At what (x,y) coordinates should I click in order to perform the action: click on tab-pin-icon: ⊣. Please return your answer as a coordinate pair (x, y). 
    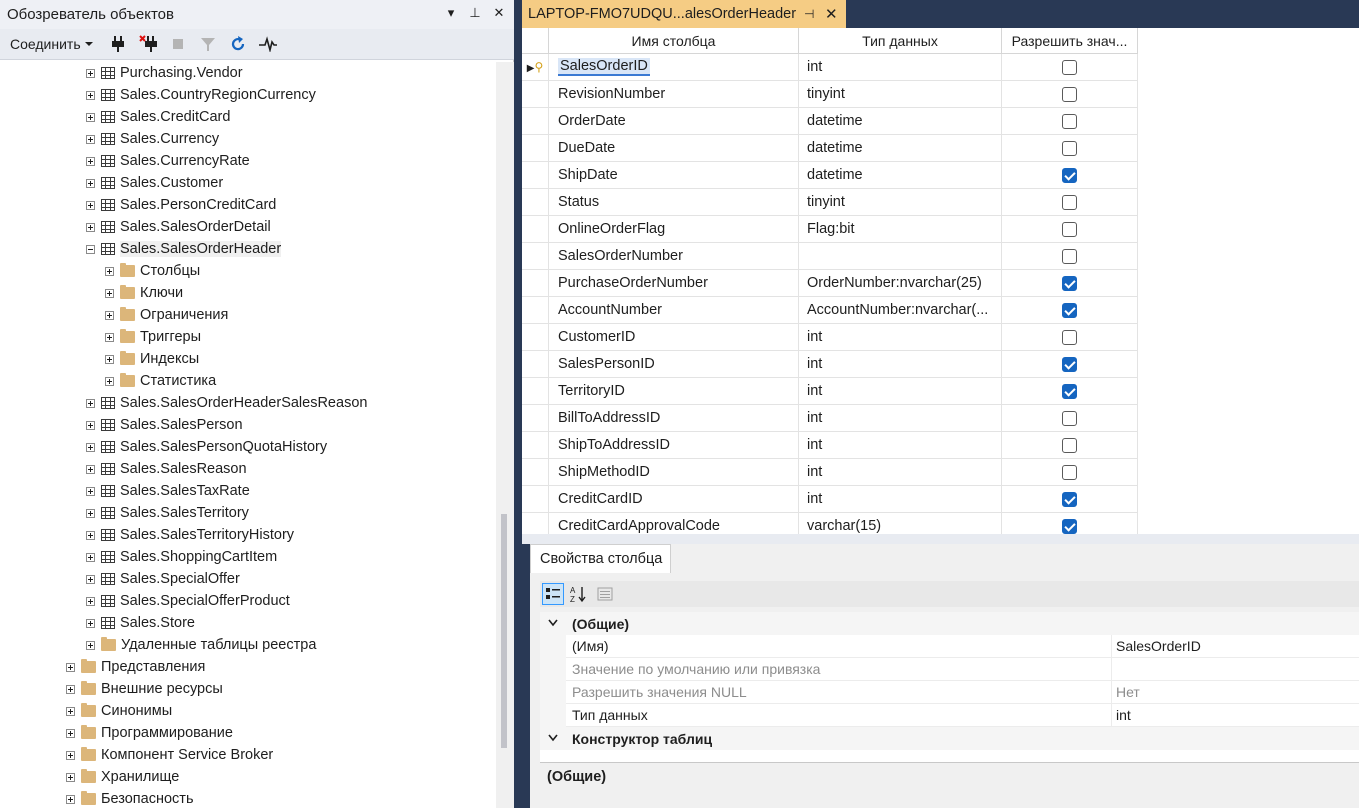
    Looking at the image, I should click on (809, 14).